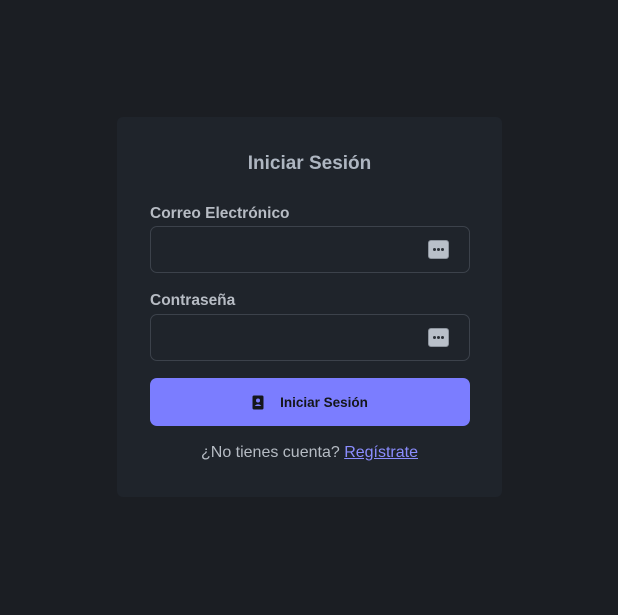  What do you see at coordinates (258, 402) in the screenshot?
I see `contact-card-icon` at bounding box center [258, 402].